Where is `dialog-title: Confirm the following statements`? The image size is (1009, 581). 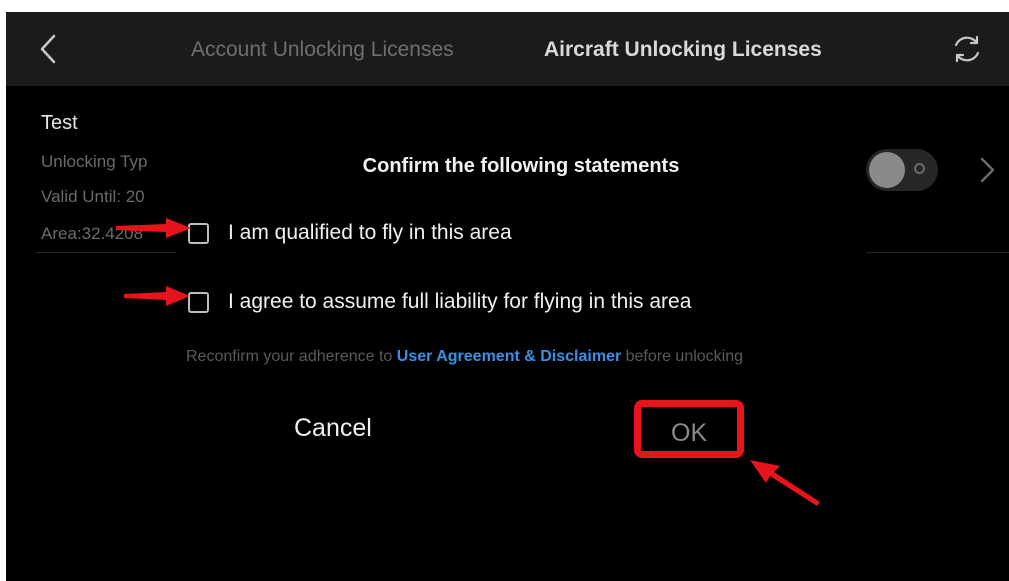 dialog-title: Confirm the following statements is located at coordinates (521, 166).